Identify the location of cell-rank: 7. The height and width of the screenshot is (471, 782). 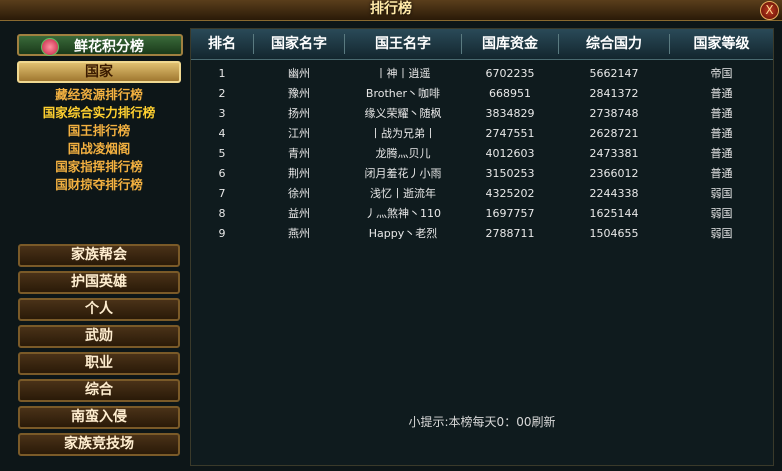
(222, 193).